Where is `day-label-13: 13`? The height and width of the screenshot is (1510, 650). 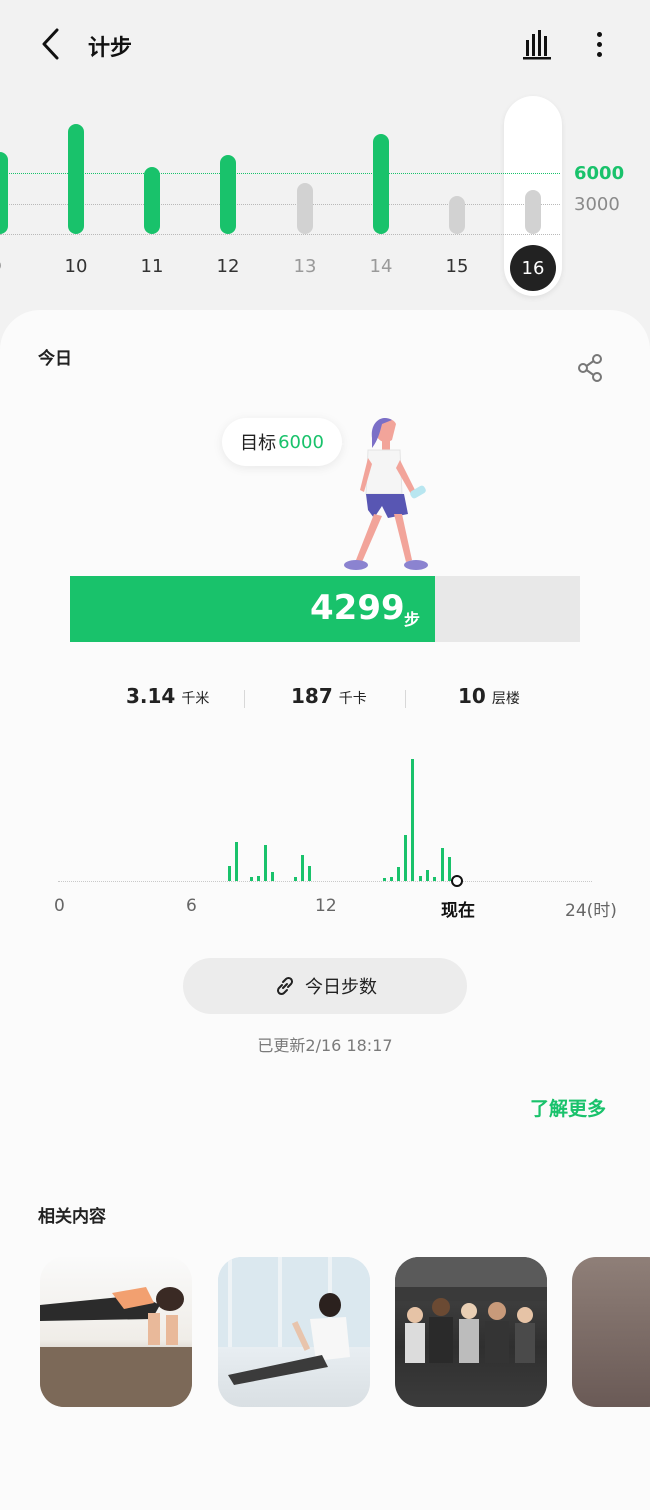
day-label-13: 13 is located at coordinates (305, 266).